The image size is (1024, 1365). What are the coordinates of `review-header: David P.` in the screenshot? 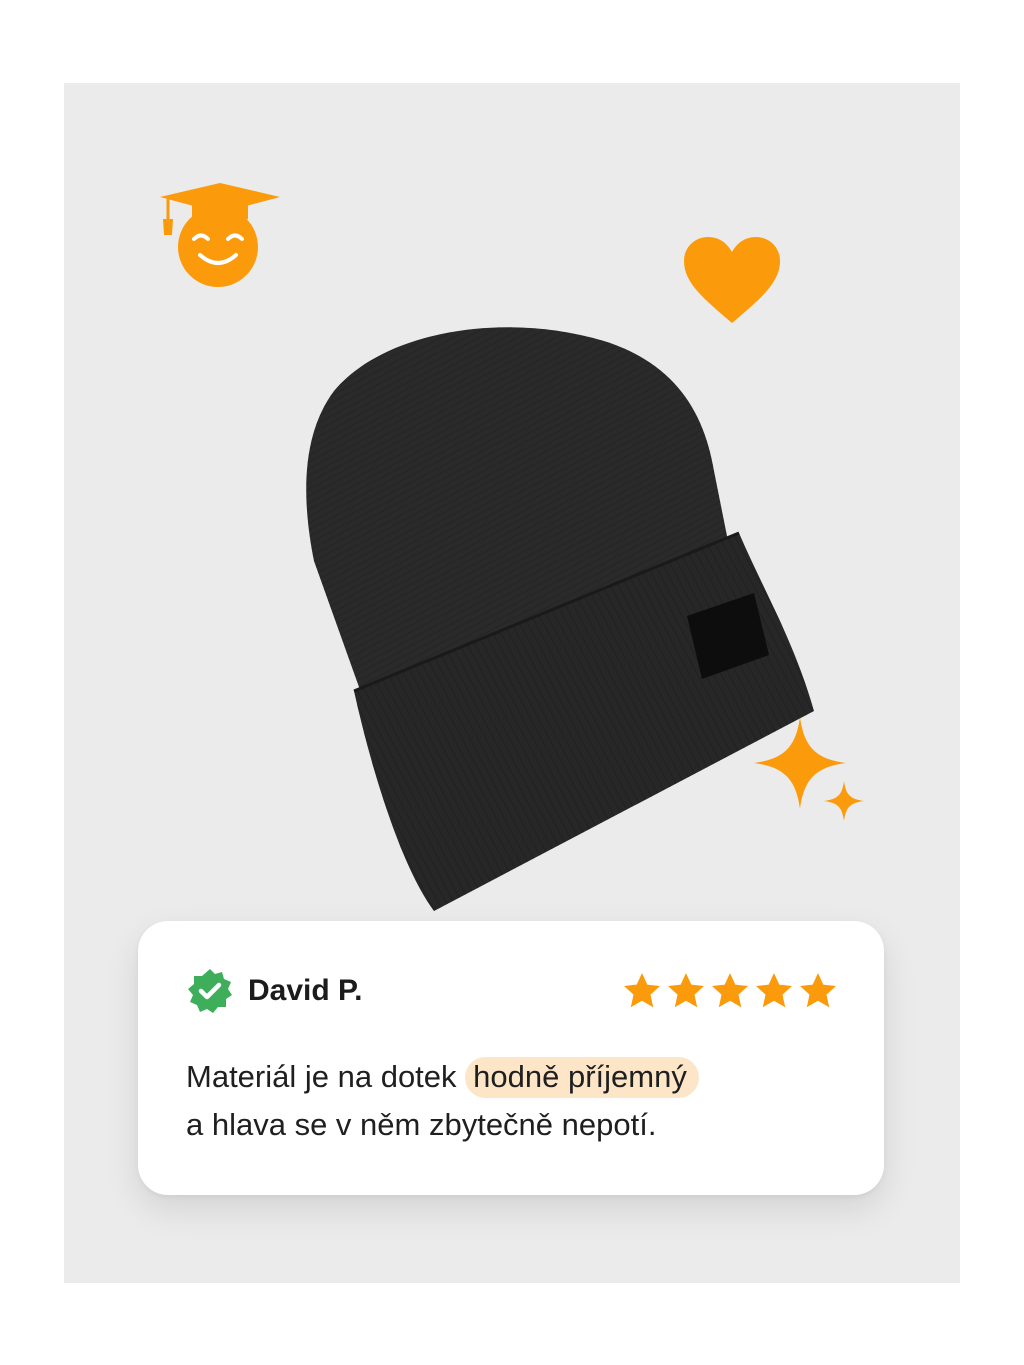 It's located at (512, 991).